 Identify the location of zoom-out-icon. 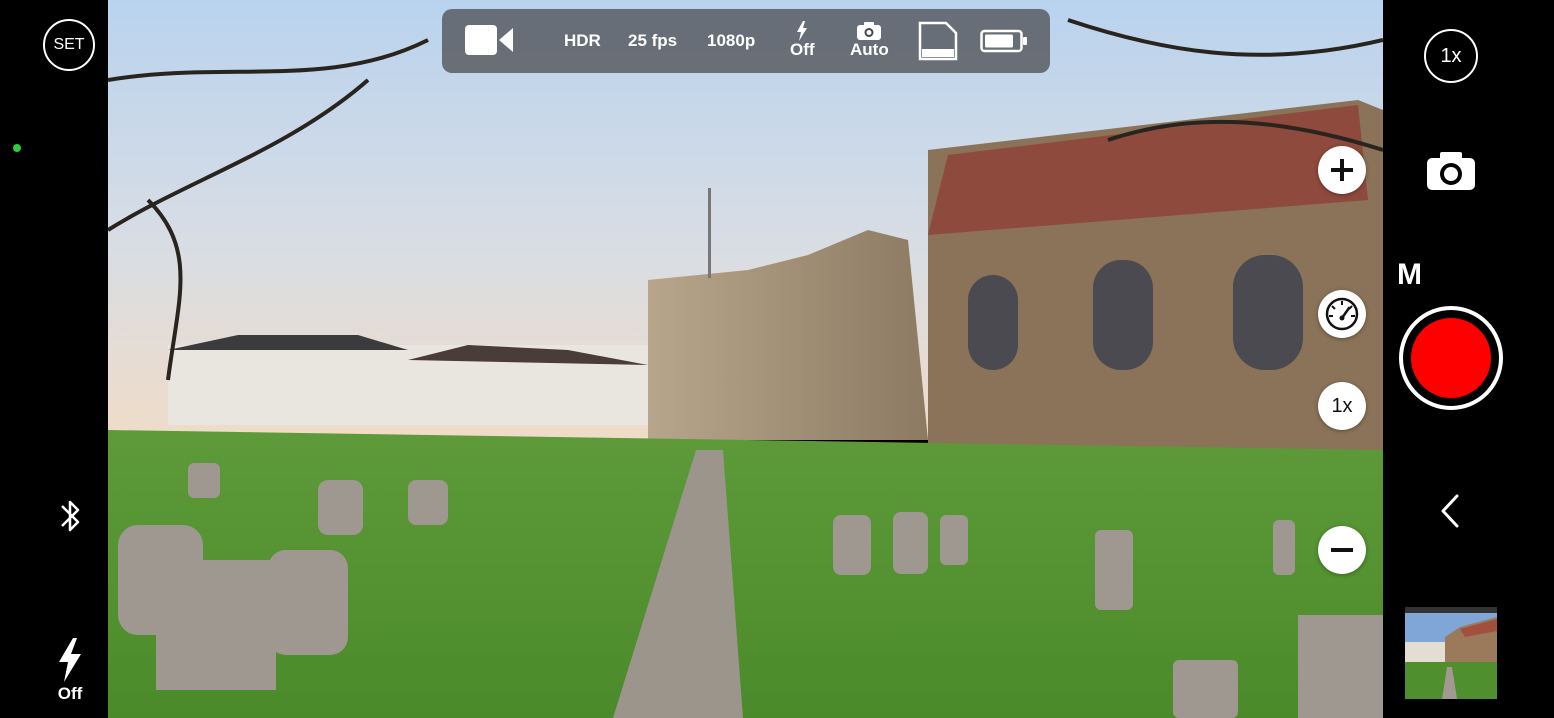
(1342, 550).